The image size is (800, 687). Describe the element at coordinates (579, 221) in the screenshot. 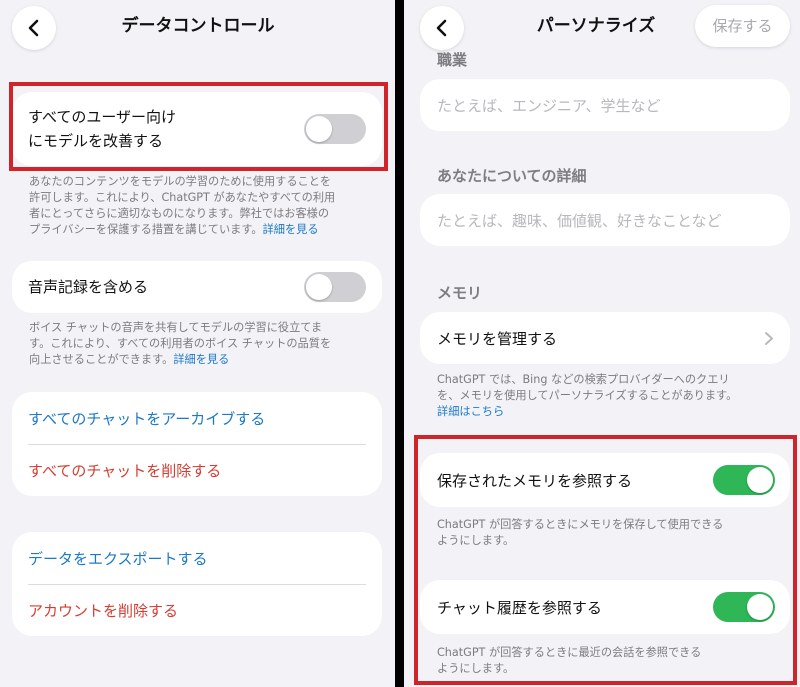

I see `about-placeholder: たとえば、趣味、価値観、好きなことなど` at that location.